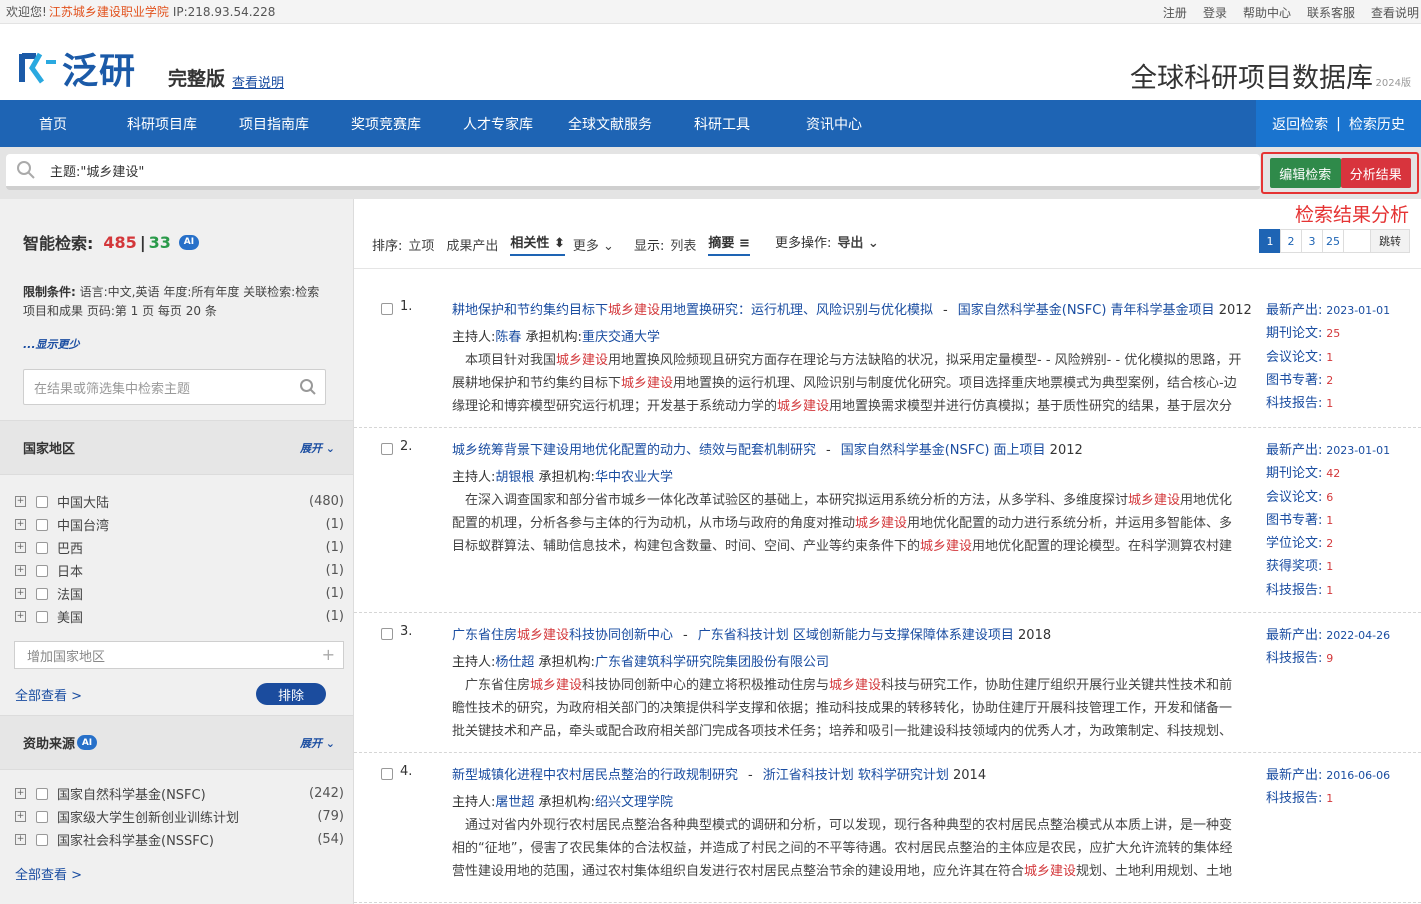 This screenshot has height=904, width=1421. Describe the element at coordinates (856, 775) in the screenshot. I see `program-link: 浙江省科技计划 软科学研究计划` at that location.